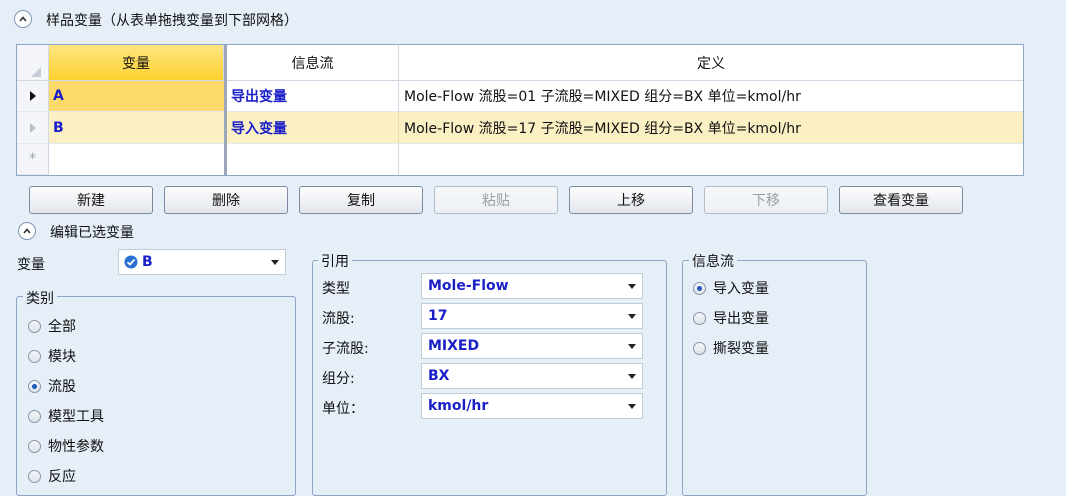 This screenshot has height=496, width=1066. I want to click on radio-label: 模块, so click(62, 357).